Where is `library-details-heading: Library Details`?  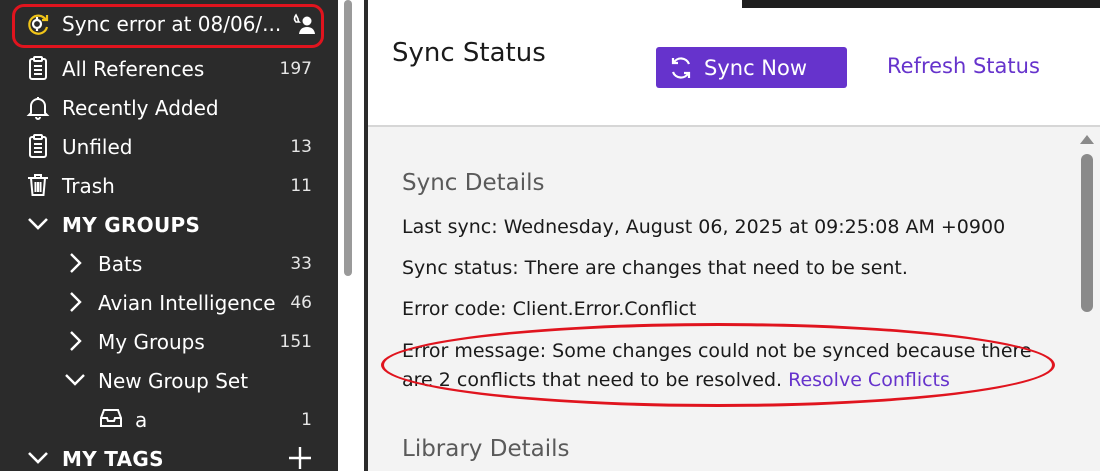
library-details-heading: Library Details is located at coordinates (486, 449).